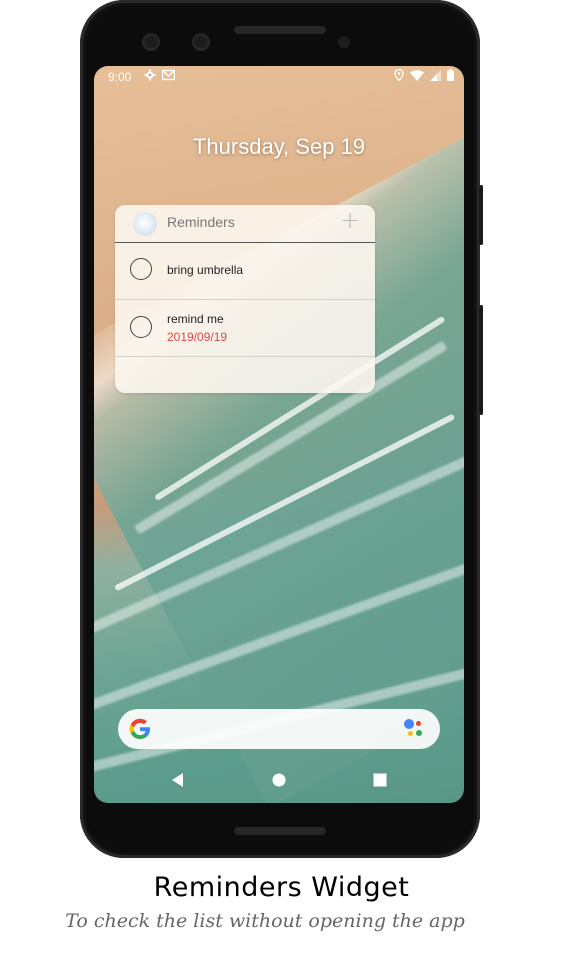 The width and height of the screenshot is (563, 953). I want to click on widget-header: Reminders +, so click(245, 224).